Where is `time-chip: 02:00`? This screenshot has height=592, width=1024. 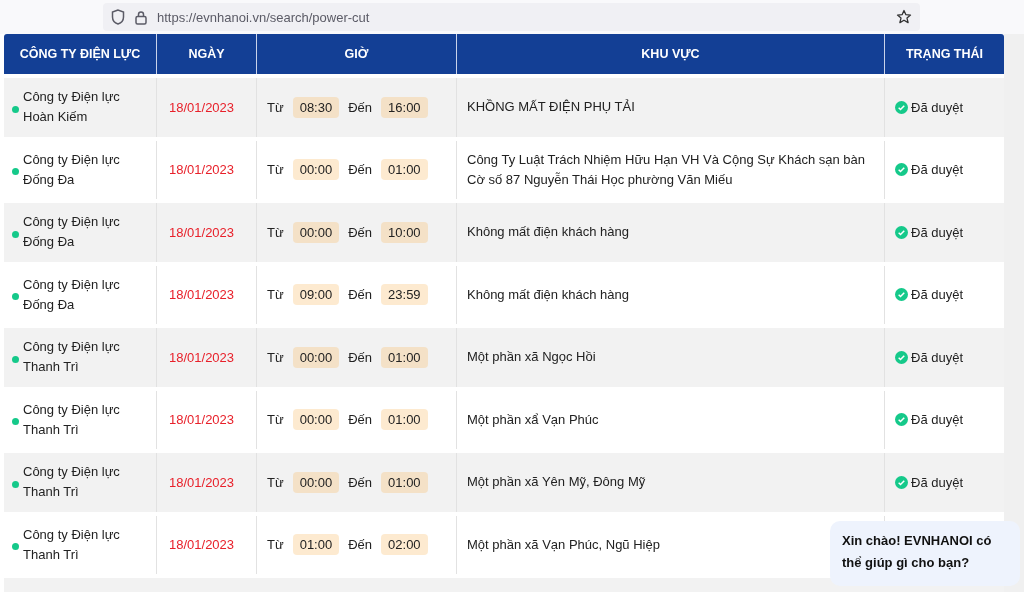
time-chip: 02:00 is located at coordinates (404, 545).